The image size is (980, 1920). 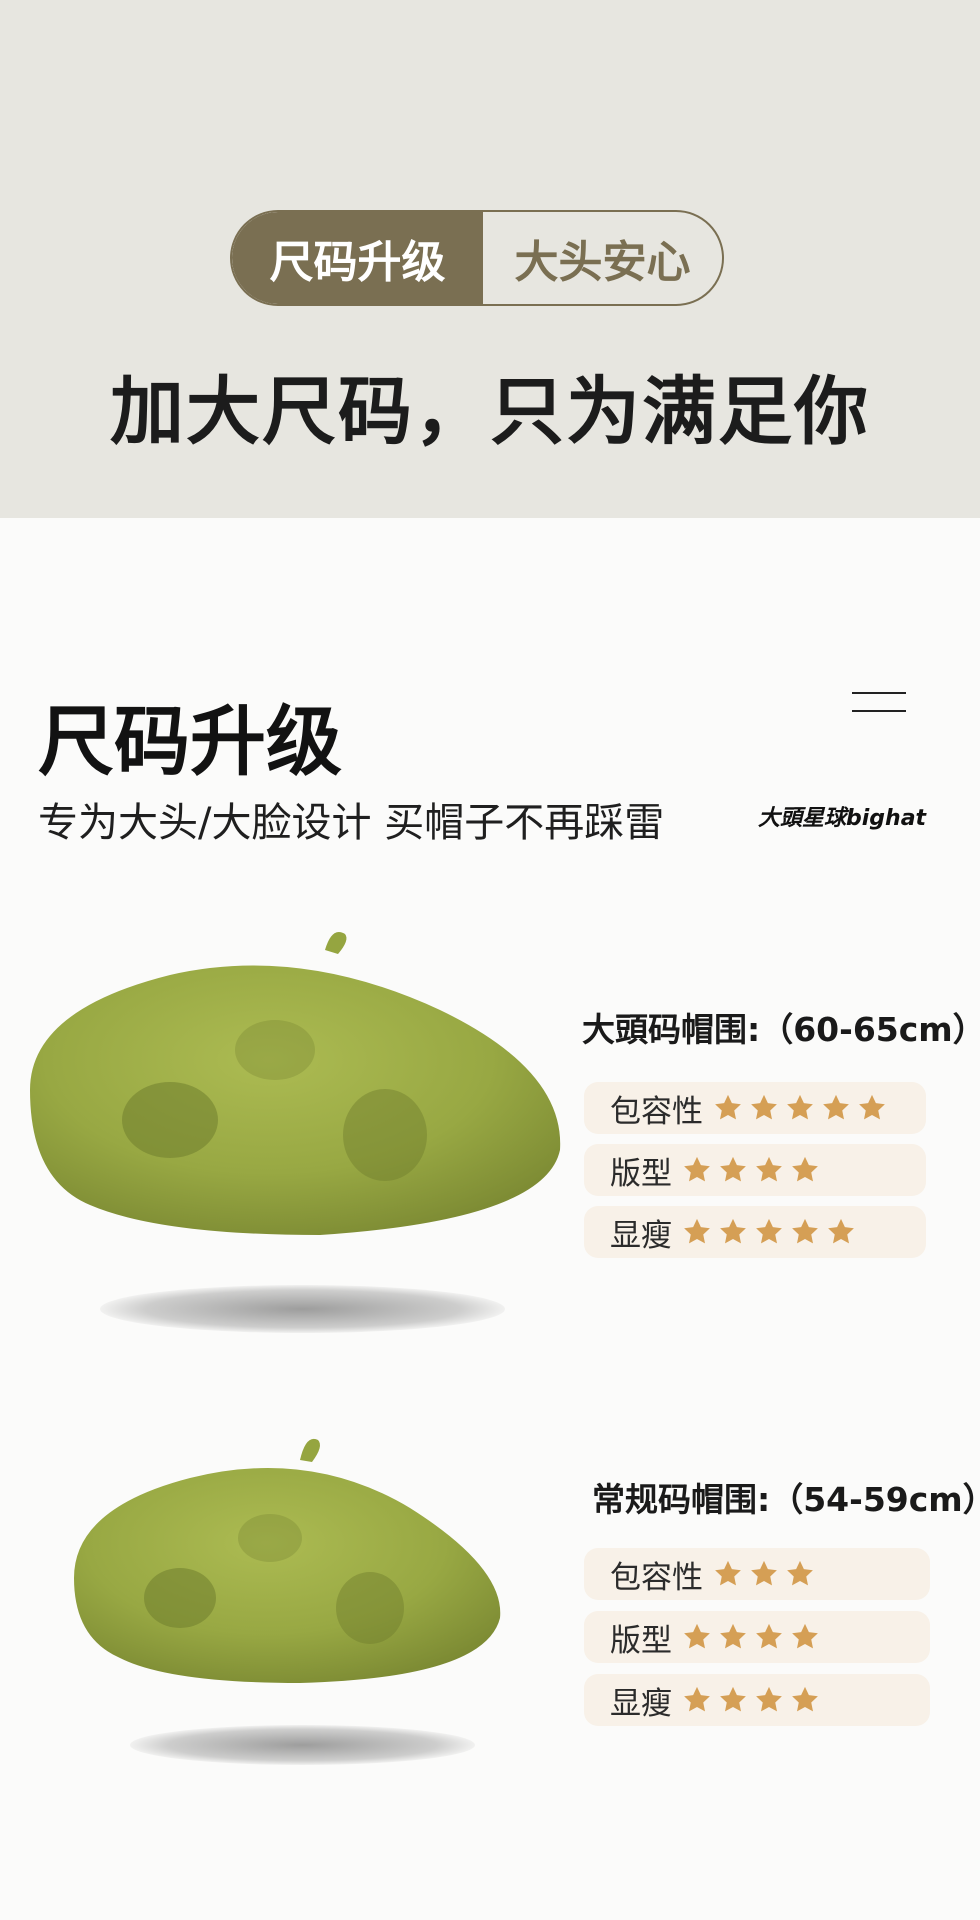 What do you see at coordinates (357, 258) in the screenshot?
I see `pill-left-label: 尺码升级` at bounding box center [357, 258].